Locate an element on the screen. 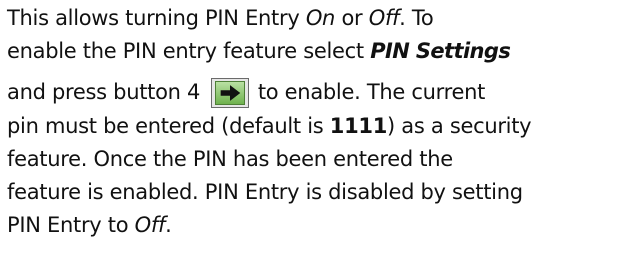  text-segment: ) as a security is located at coordinates (459, 126).